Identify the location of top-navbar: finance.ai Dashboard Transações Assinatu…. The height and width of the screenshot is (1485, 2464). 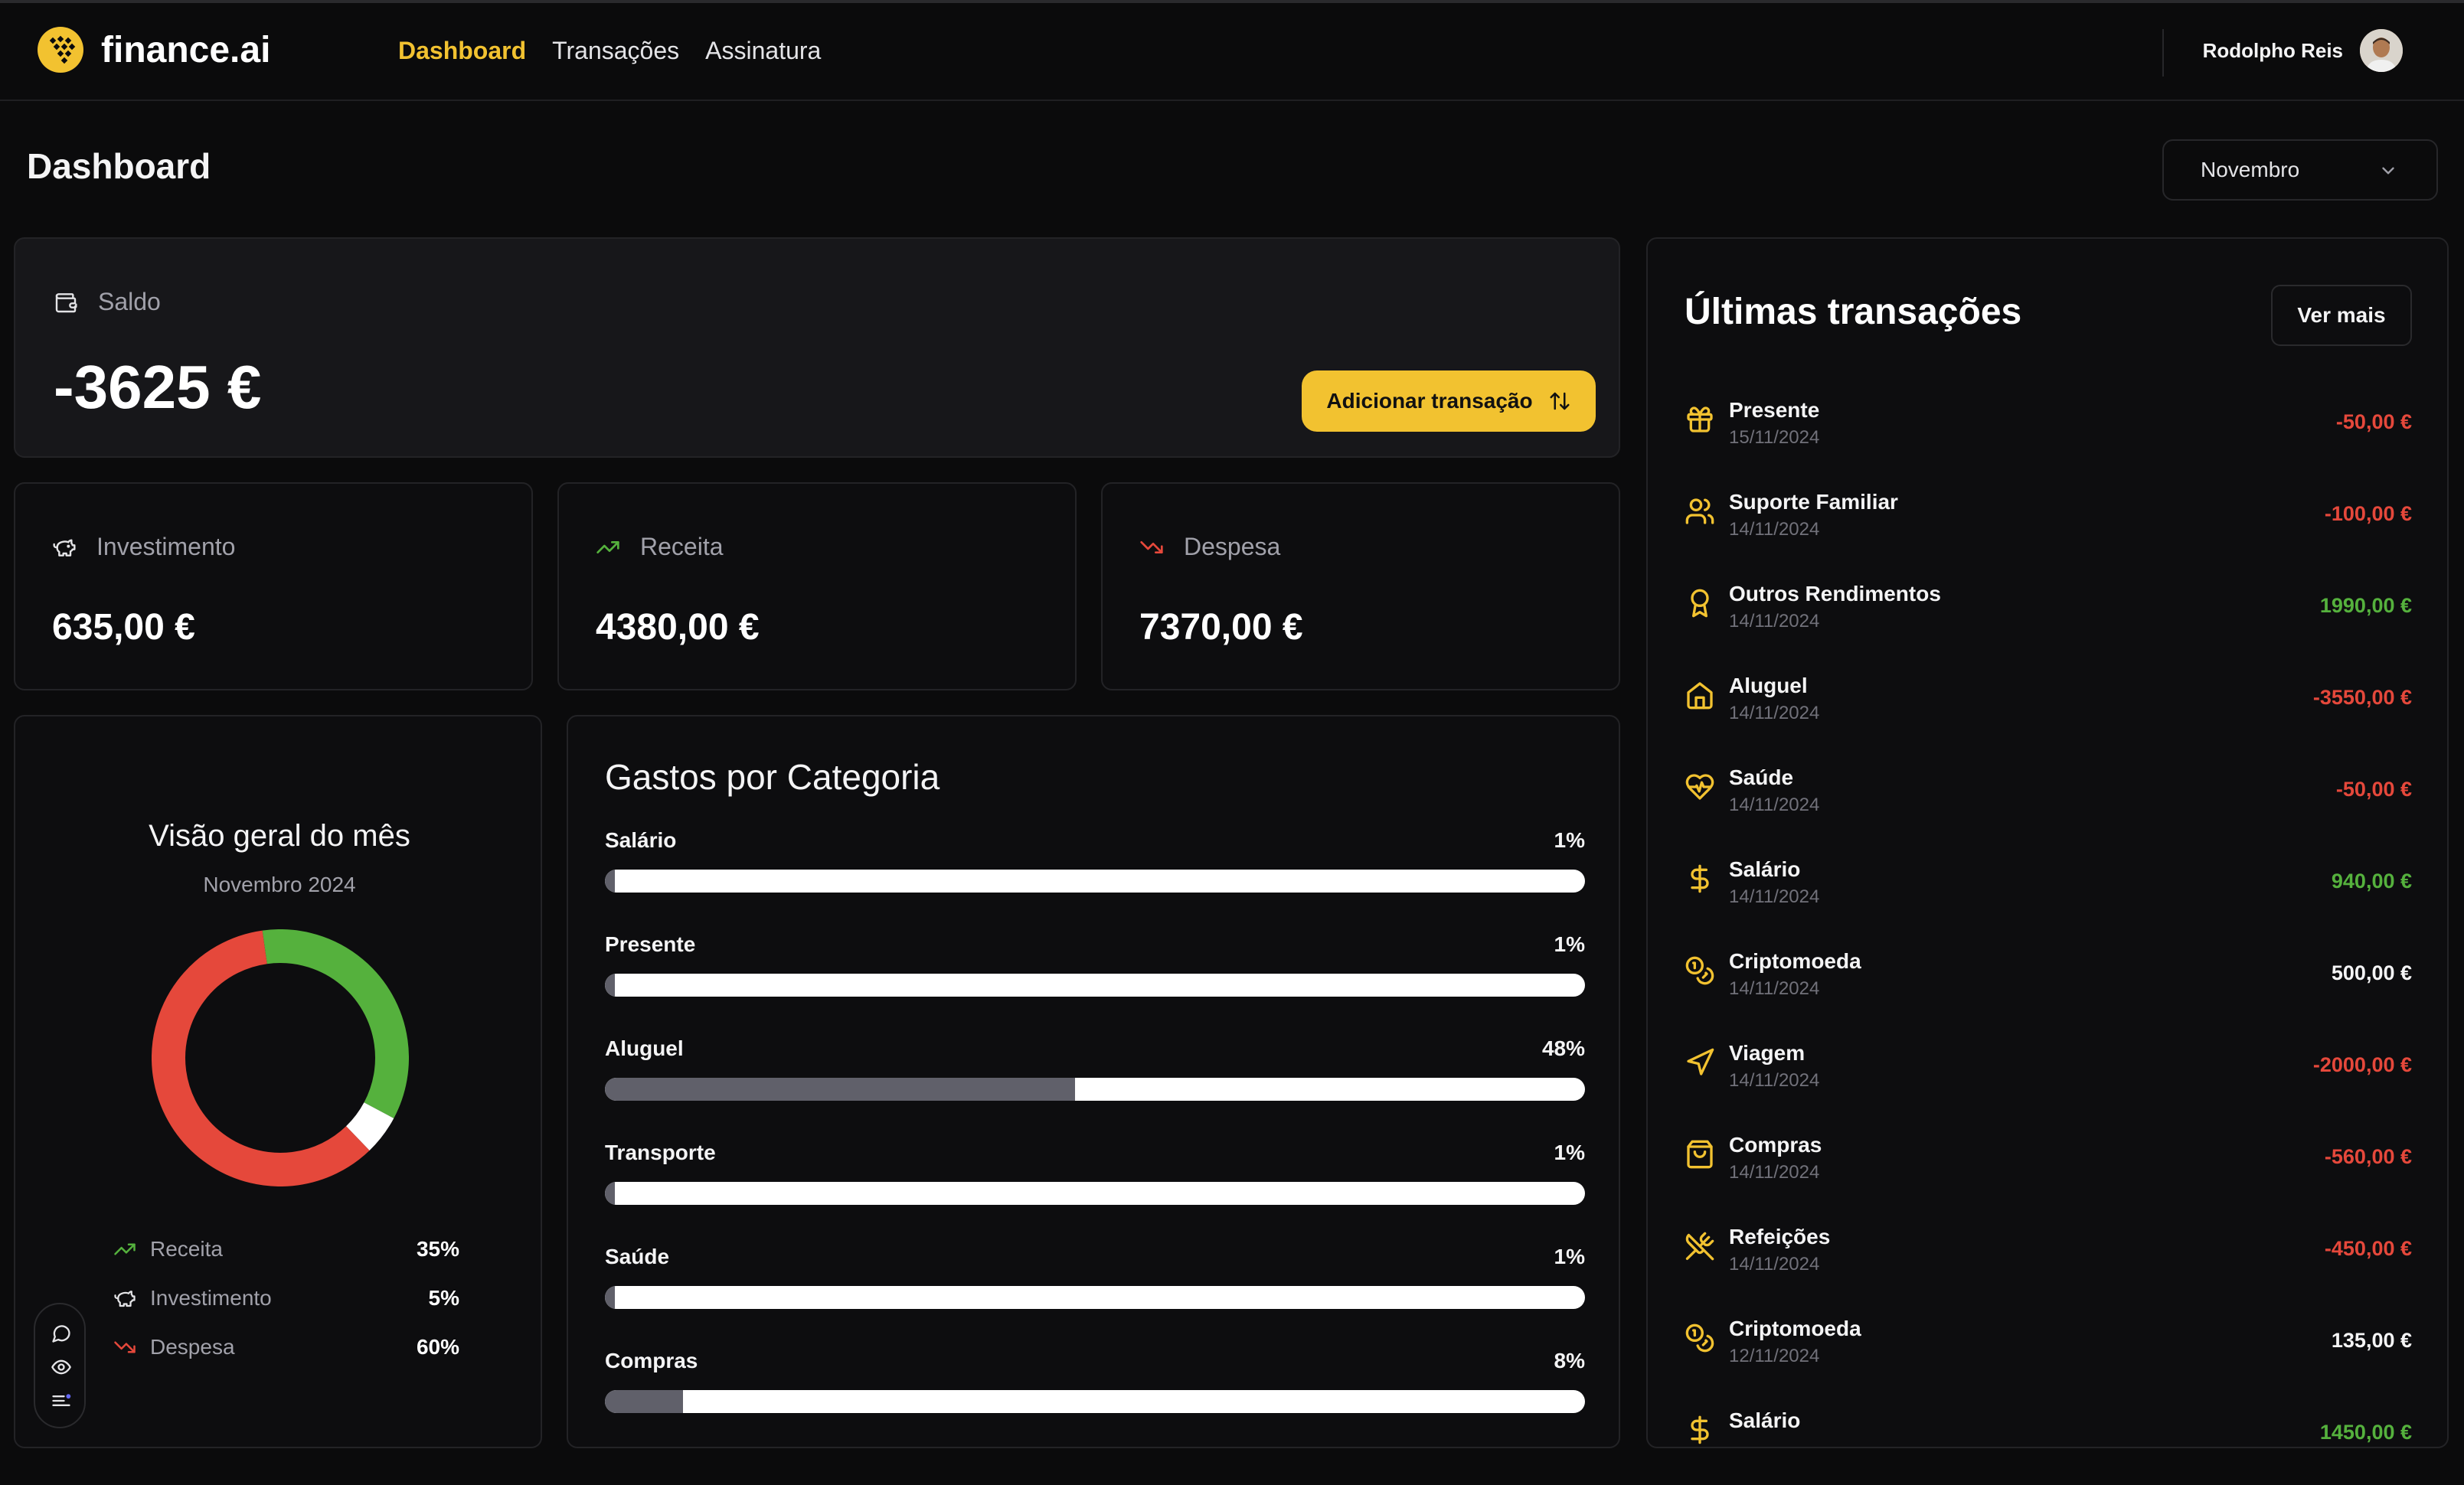
(1232, 52).